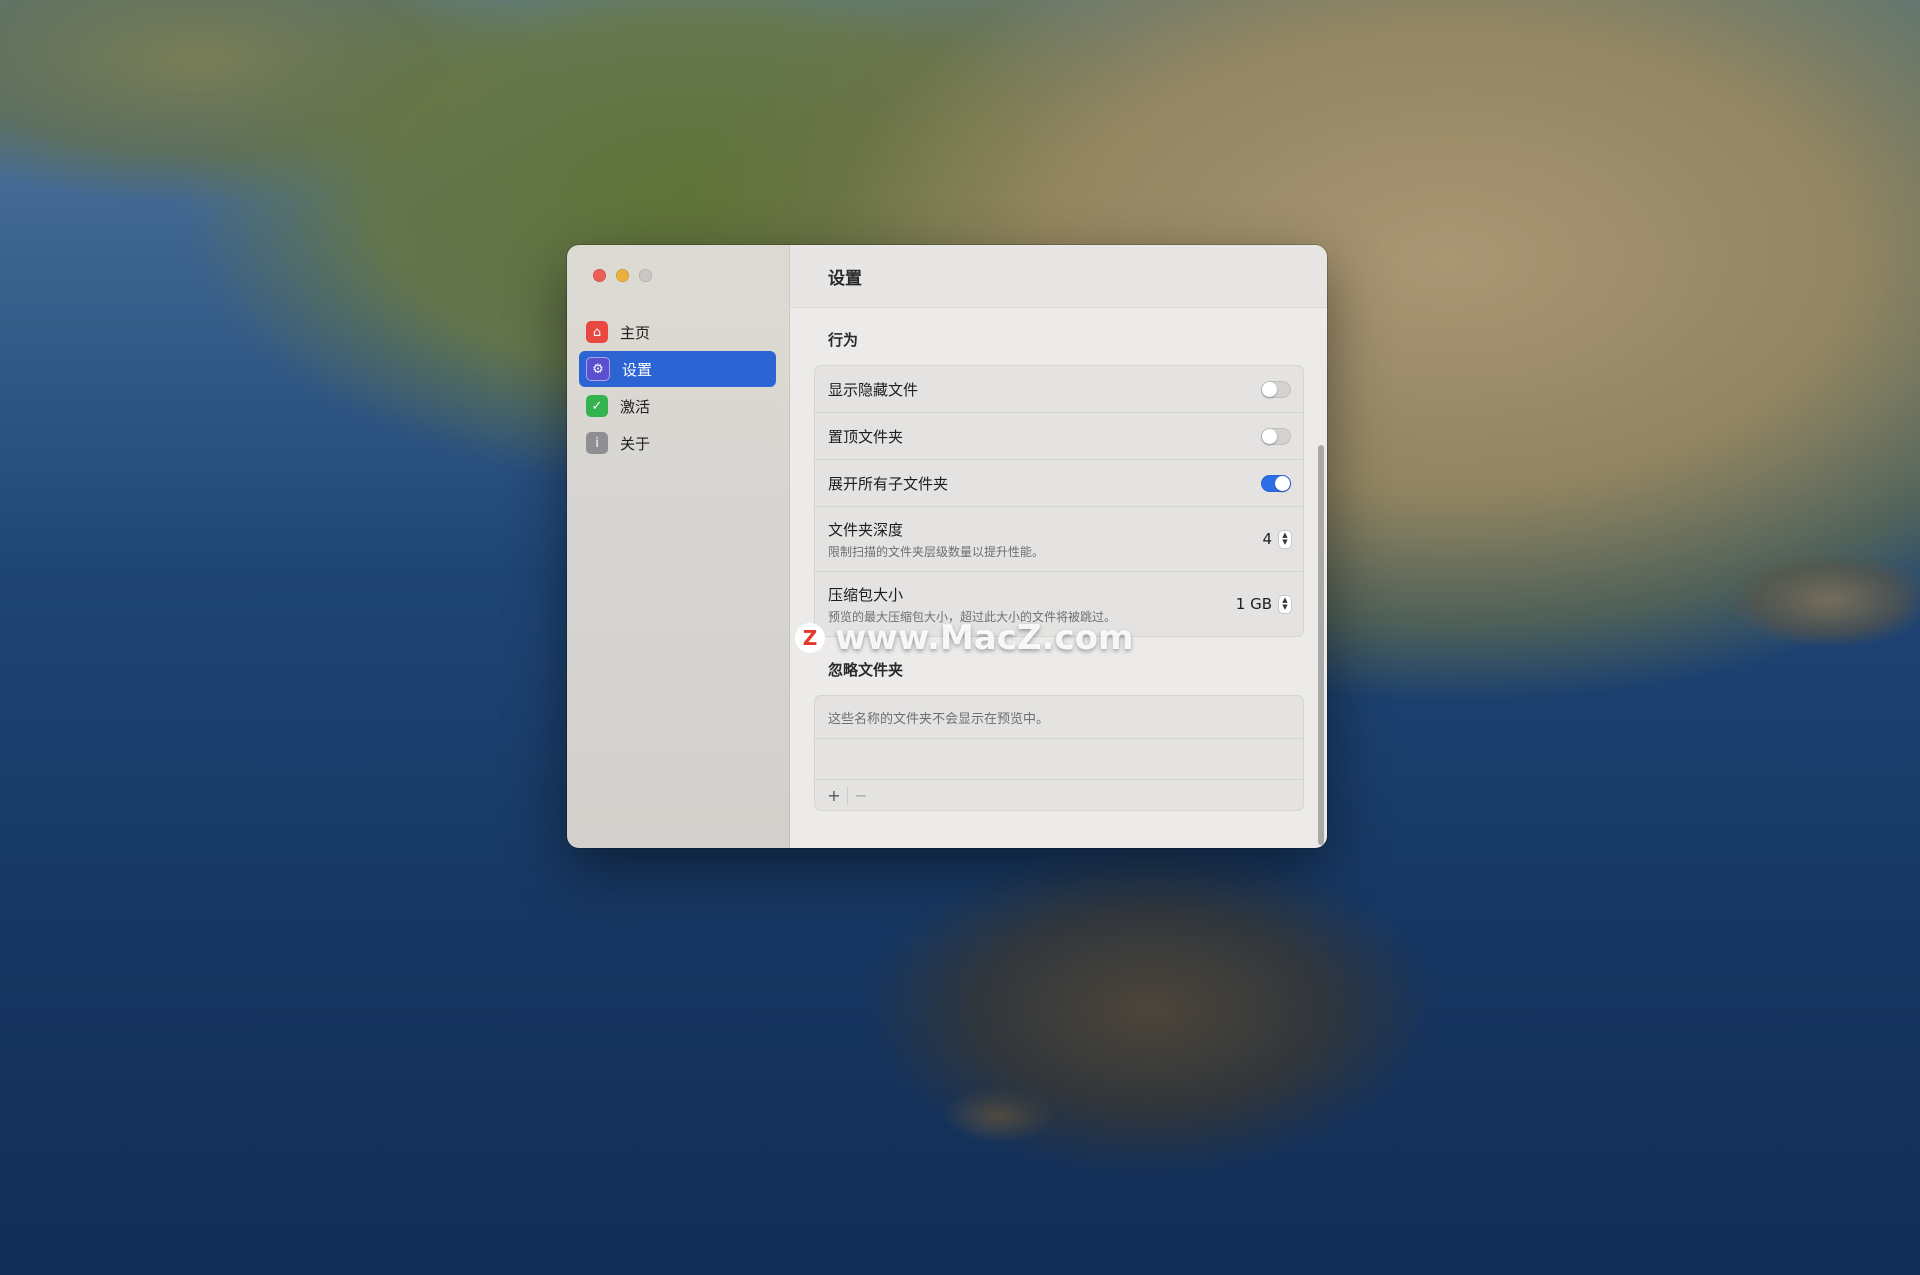  Describe the element at coordinates (866, 594) in the screenshot. I see `archive-size-label: 压缩包大小` at that location.